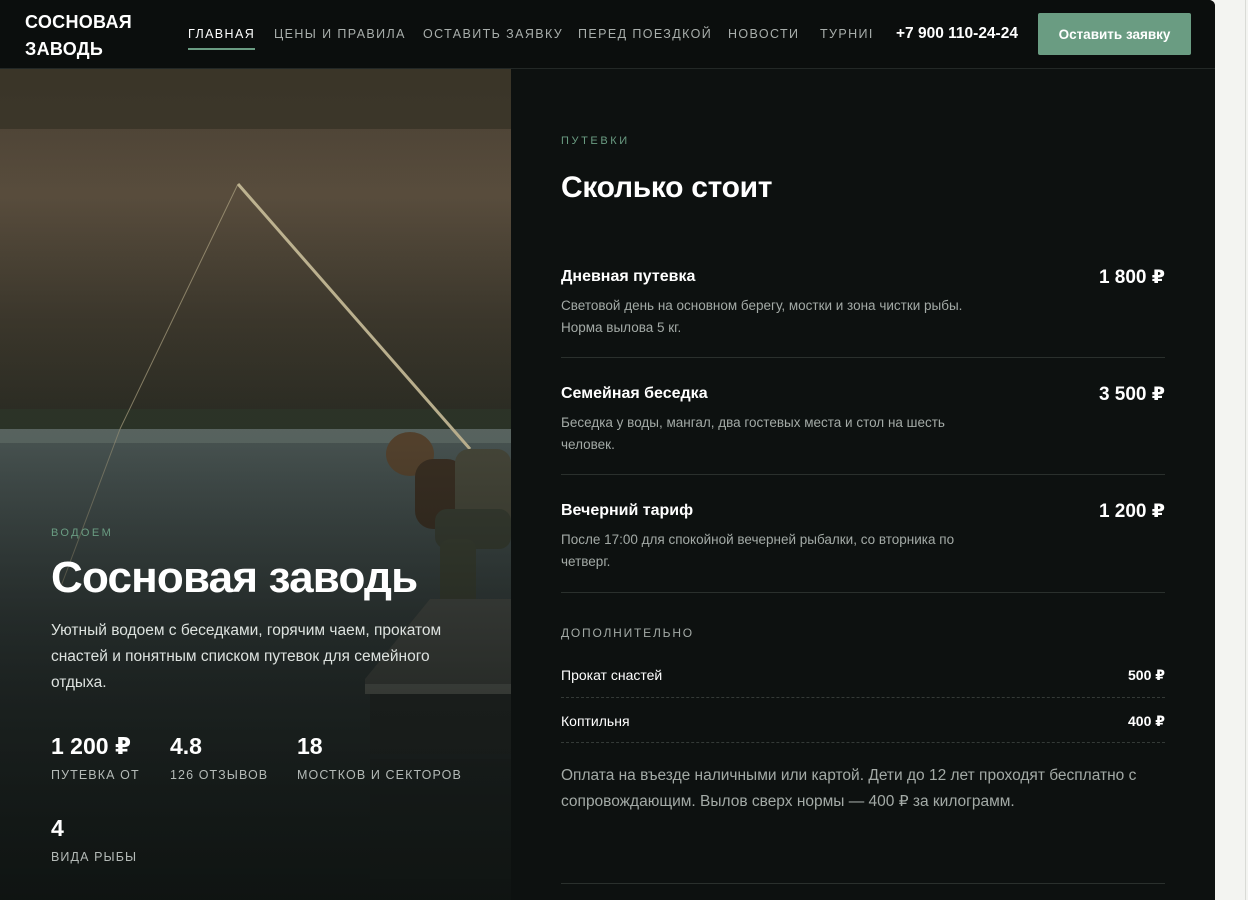  What do you see at coordinates (94, 839) in the screenshot?
I see `stat-fish-species: 4 ВИДА РЫБЫ` at bounding box center [94, 839].